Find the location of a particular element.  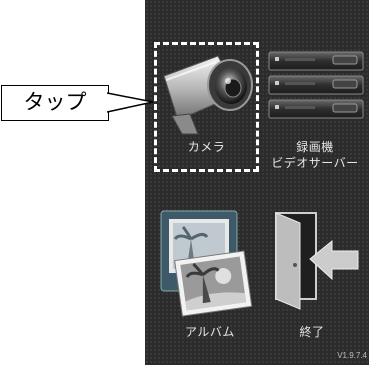

exit-menu-item: 終了 is located at coordinates (312, 272).